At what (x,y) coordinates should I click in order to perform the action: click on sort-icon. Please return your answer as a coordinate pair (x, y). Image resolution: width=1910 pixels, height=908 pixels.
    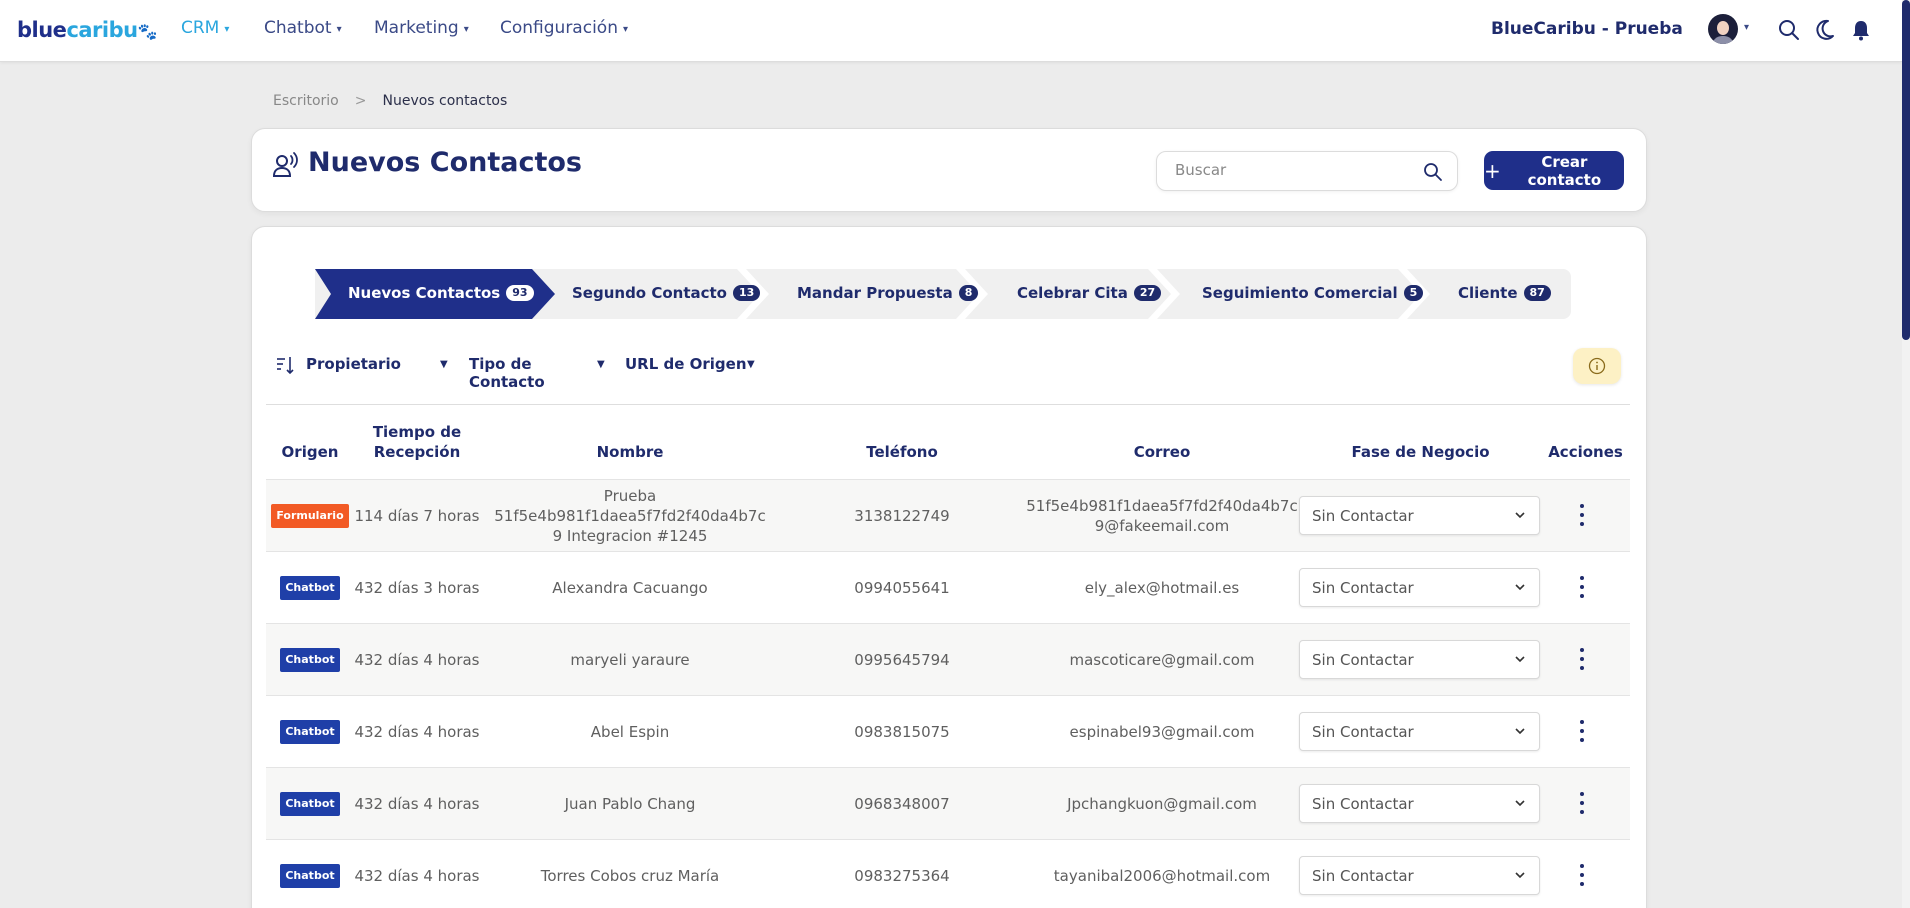
    Looking at the image, I should click on (285, 365).